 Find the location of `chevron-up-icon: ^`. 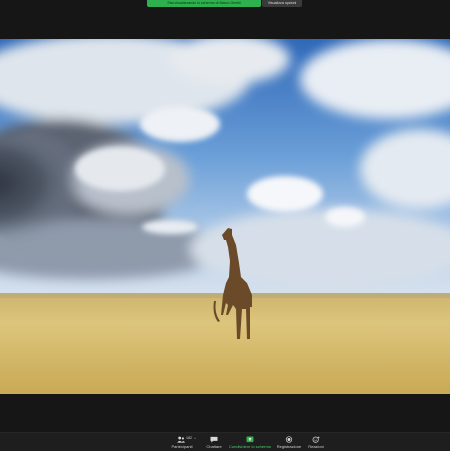

chevron-up-icon: ^ is located at coordinates (195, 438).